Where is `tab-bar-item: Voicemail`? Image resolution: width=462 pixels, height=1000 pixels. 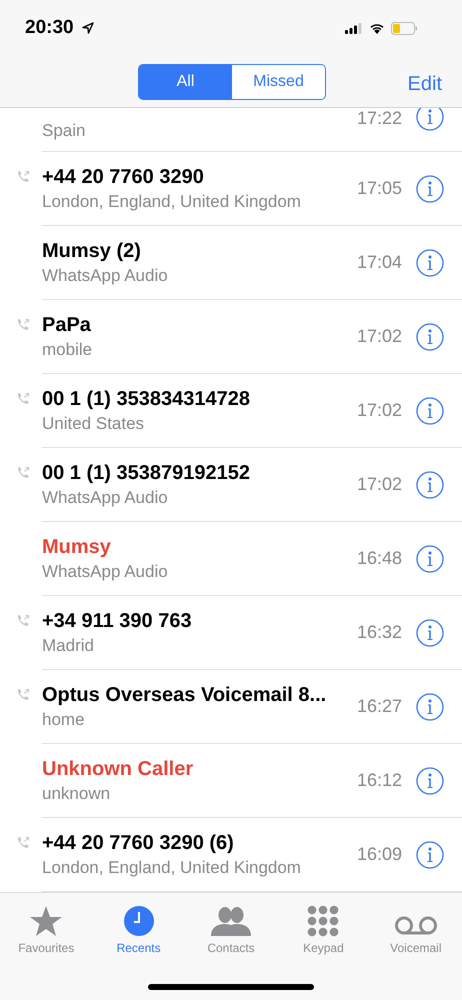 tab-bar-item: Voicemail is located at coordinates (416, 926).